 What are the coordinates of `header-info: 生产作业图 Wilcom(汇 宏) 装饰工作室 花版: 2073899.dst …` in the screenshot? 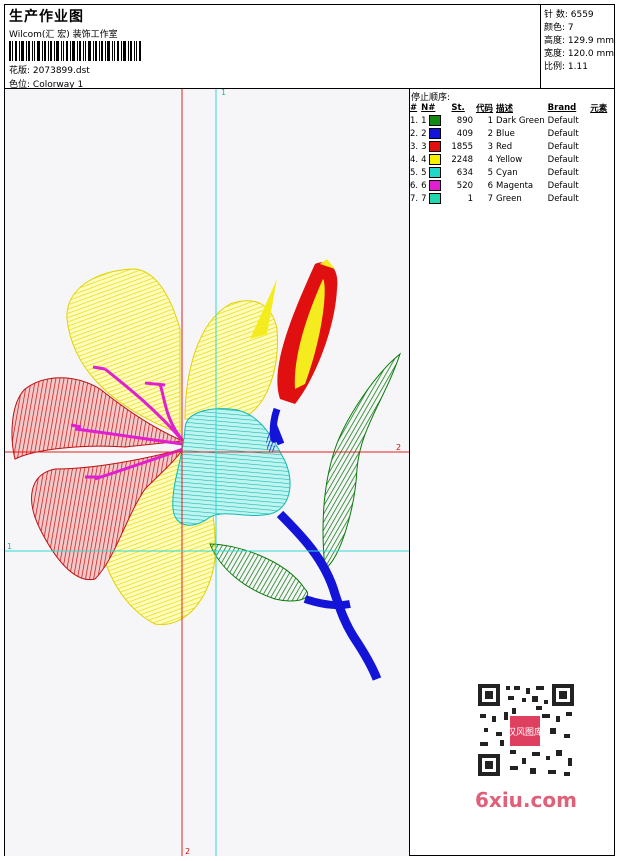 It's located at (272, 47).